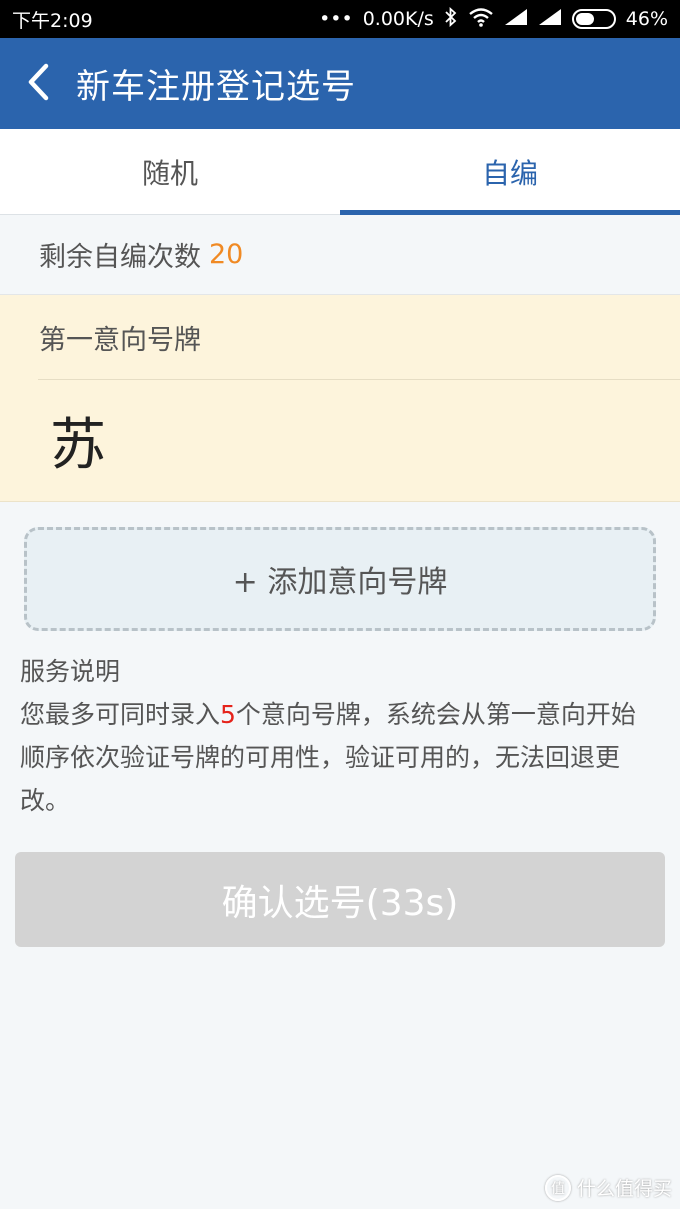  I want to click on app-bar: 新车注册登记选号, so click(340, 83).